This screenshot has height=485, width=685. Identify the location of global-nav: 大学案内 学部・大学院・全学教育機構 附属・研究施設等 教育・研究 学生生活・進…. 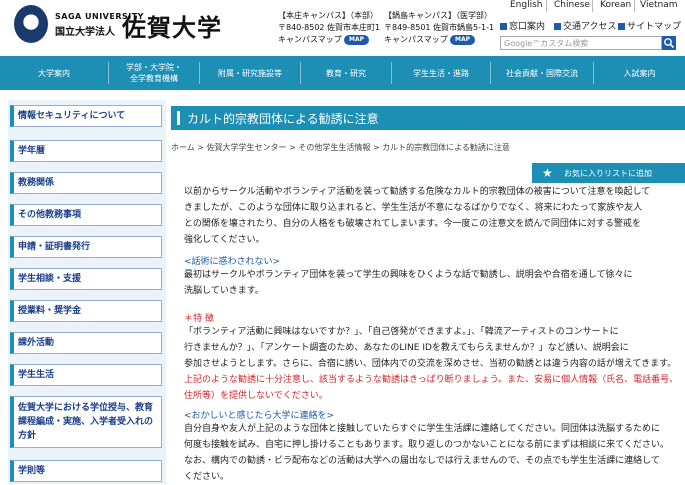
(342, 73).